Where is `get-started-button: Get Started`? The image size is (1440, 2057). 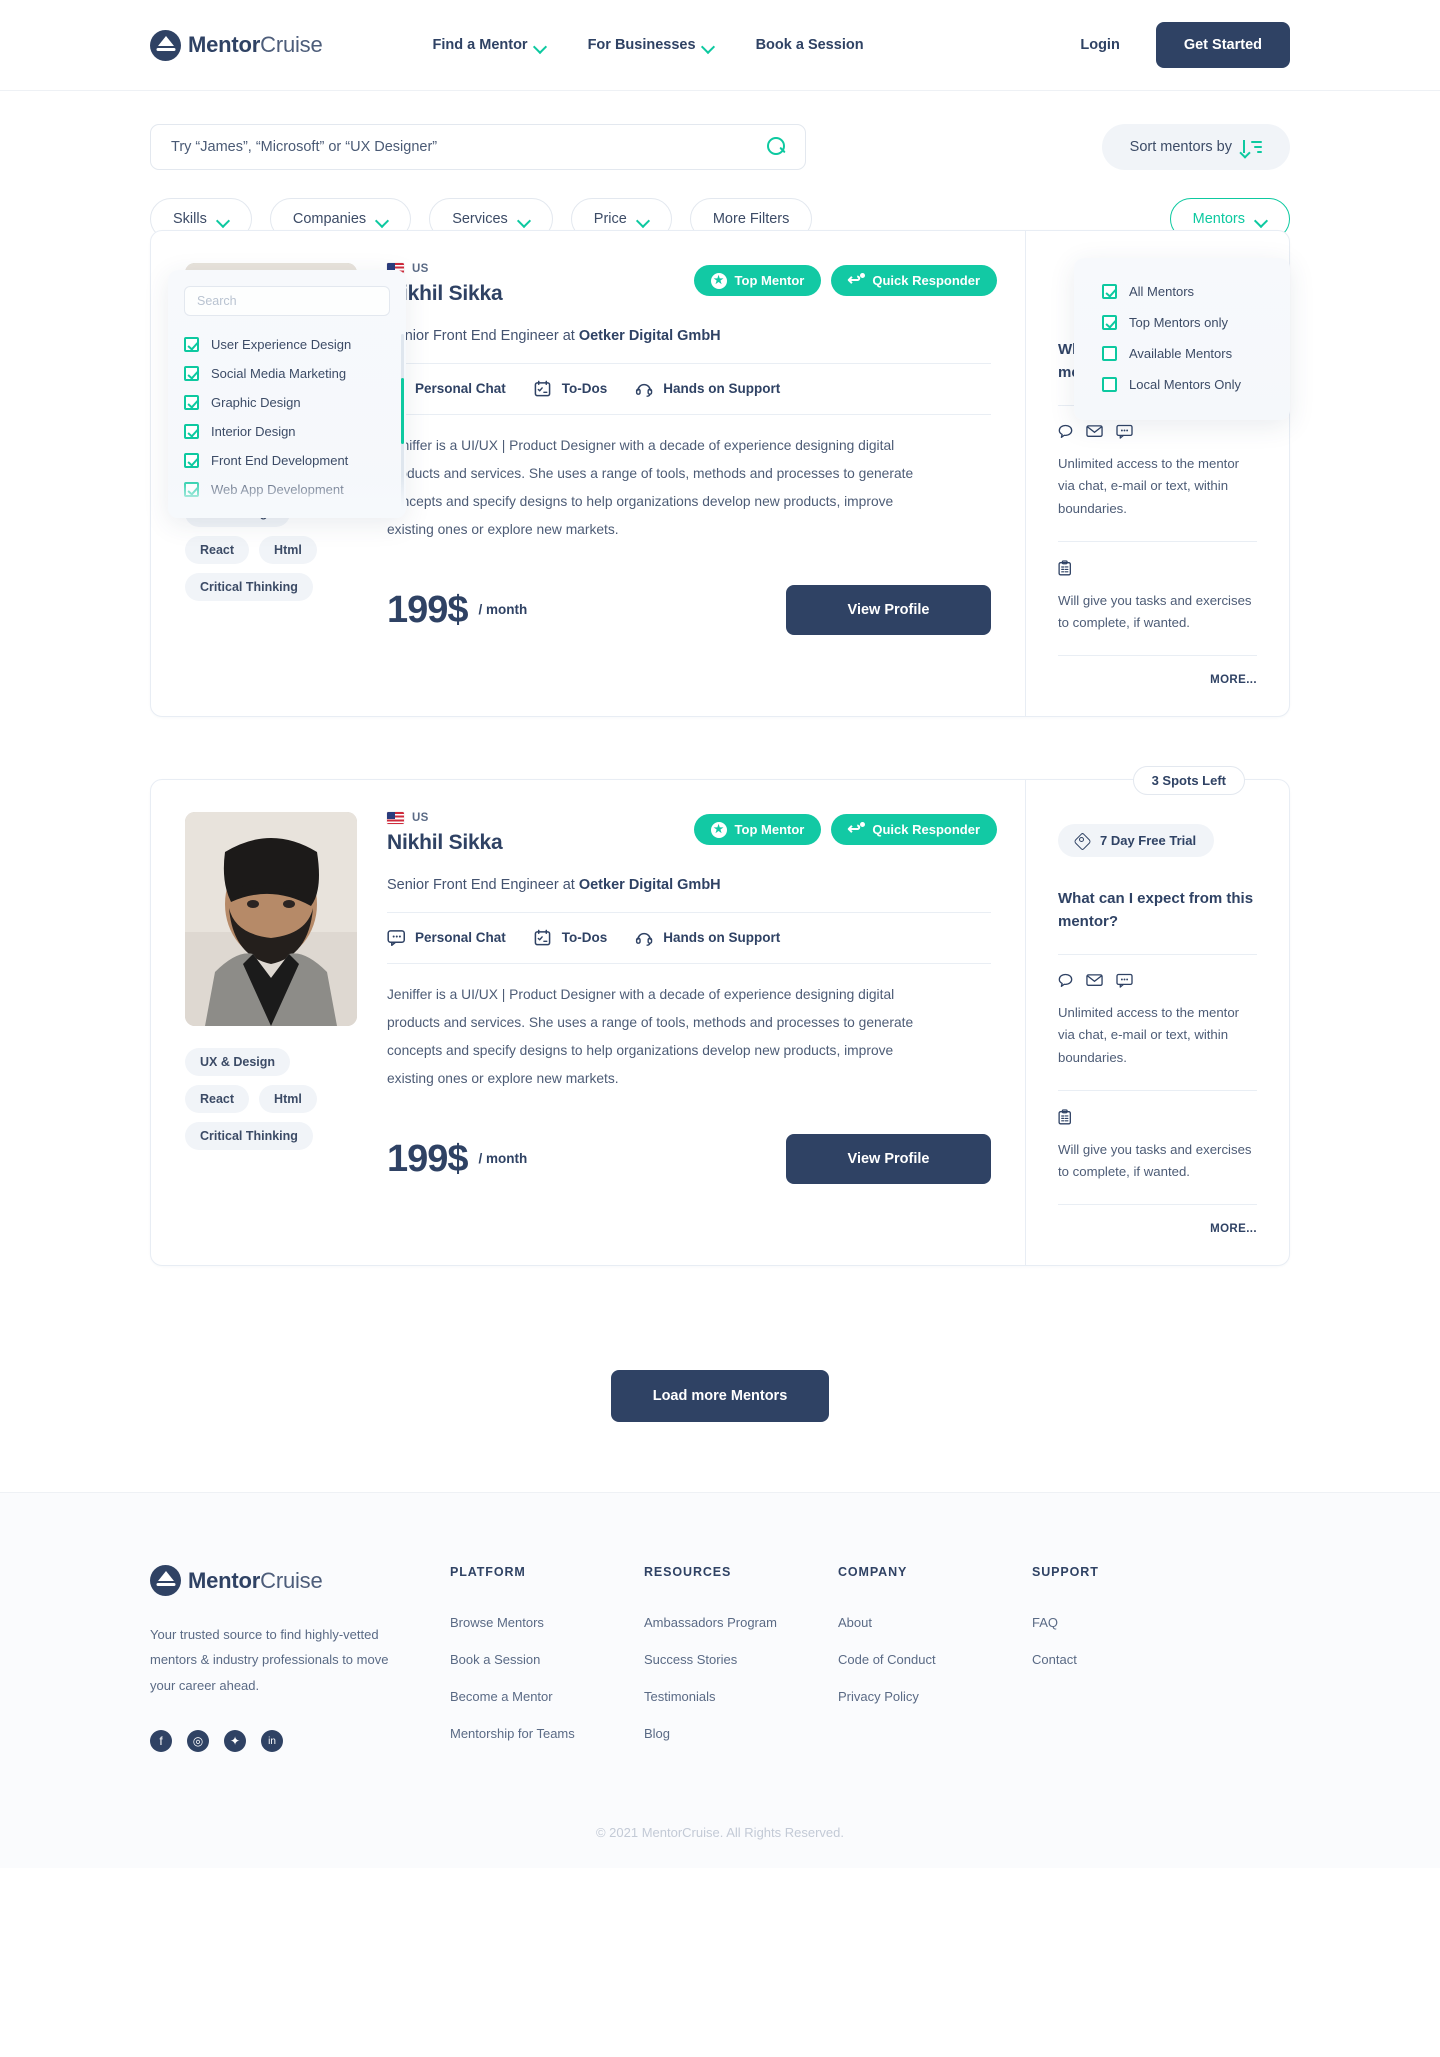 get-started-button: Get Started is located at coordinates (1222, 45).